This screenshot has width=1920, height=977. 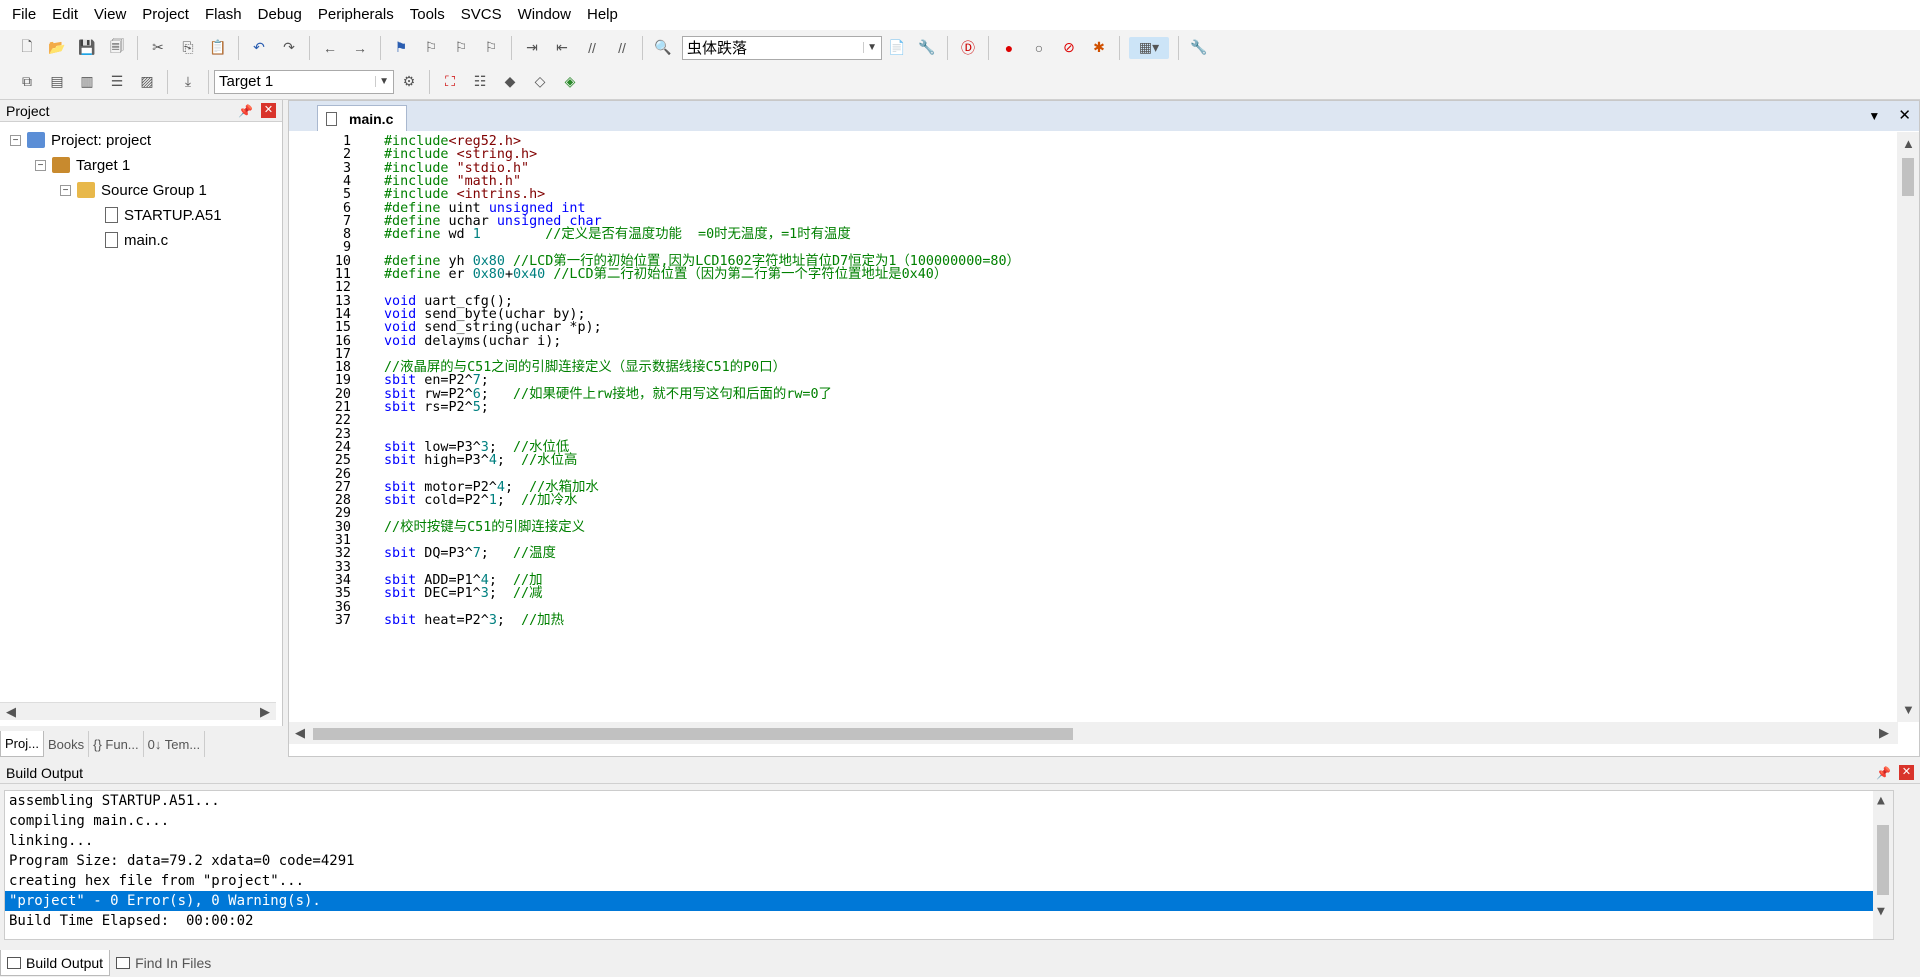 What do you see at coordinates (1908, 427) in the screenshot?
I see `editor-vscrollbar: ▲ ▼` at bounding box center [1908, 427].